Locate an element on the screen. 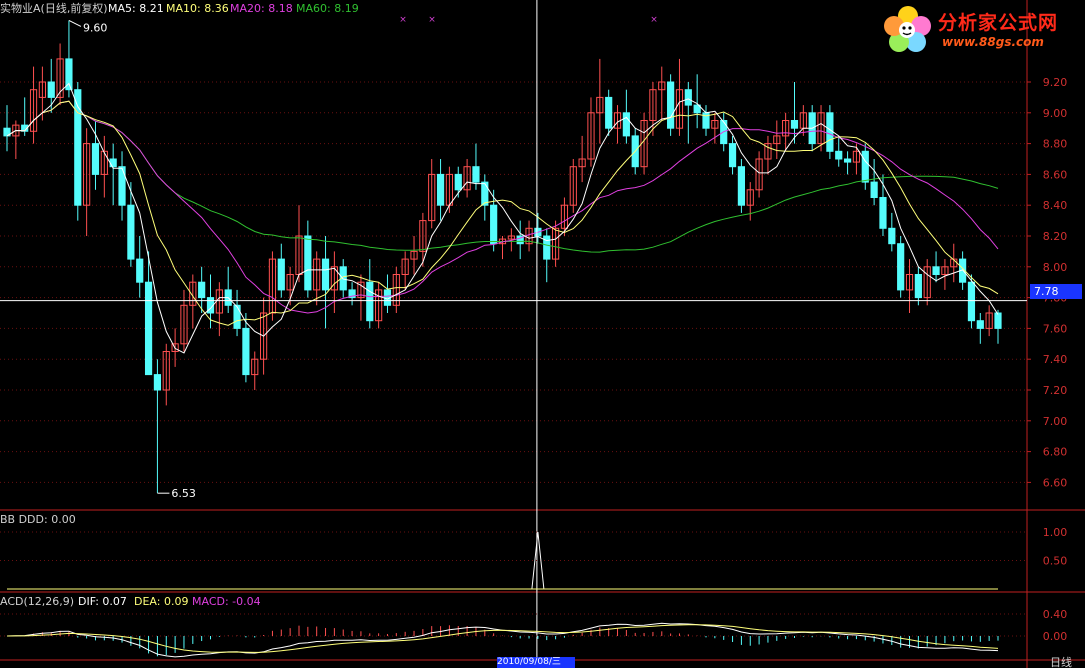 This screenshot has width=1085, height=668. dea-readout: DEA: 0.09 is located at coordinates (161, 601).